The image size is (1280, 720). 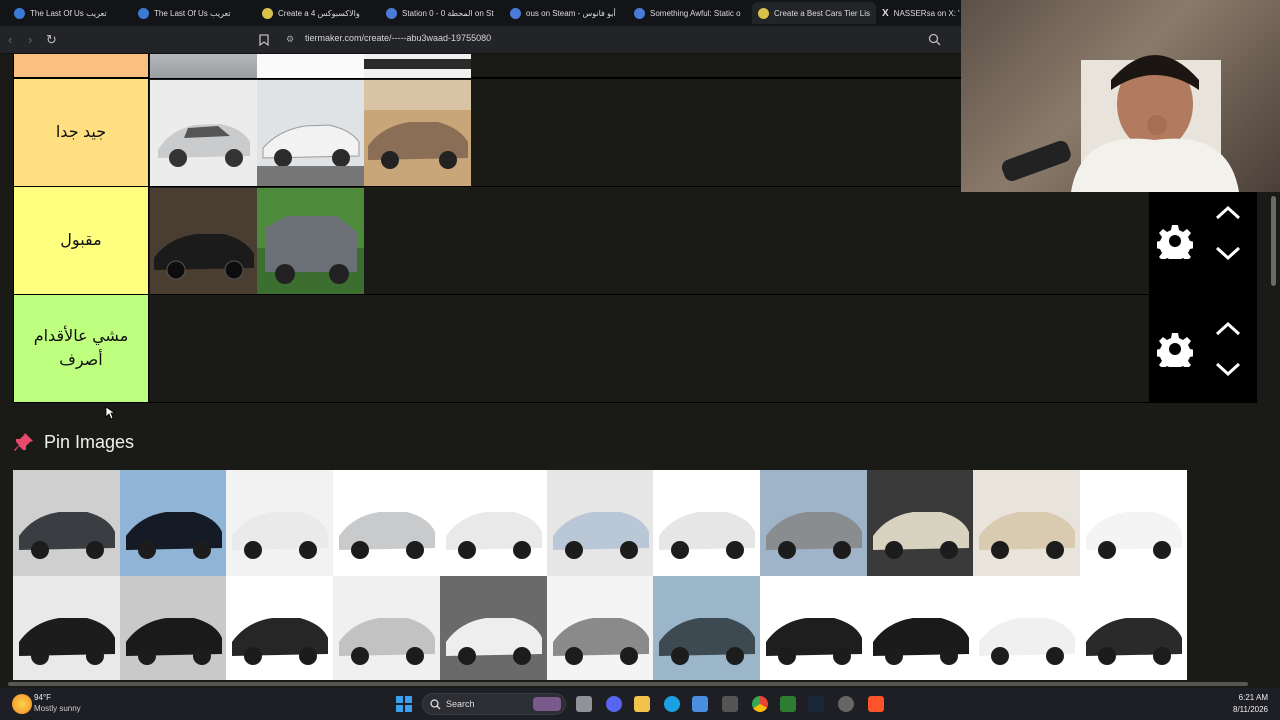 I want to click on search-icon, so click(x=435, y=704).